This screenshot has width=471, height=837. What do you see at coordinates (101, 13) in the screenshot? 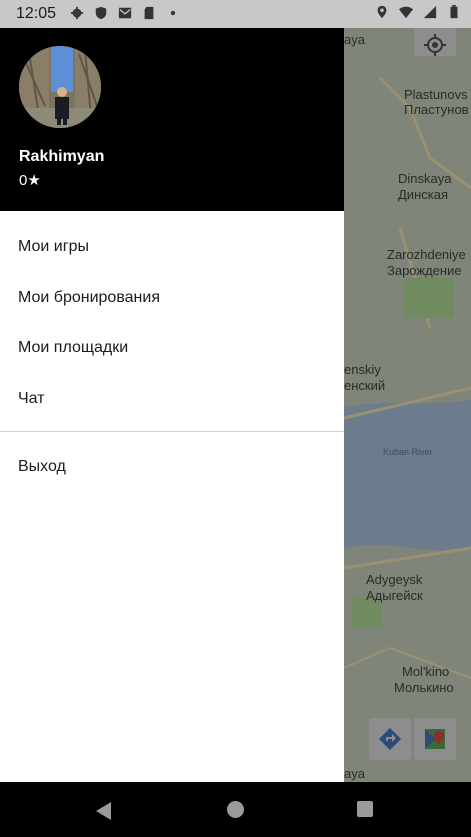
I see `shield-icon` at bounding box center [101, 13].